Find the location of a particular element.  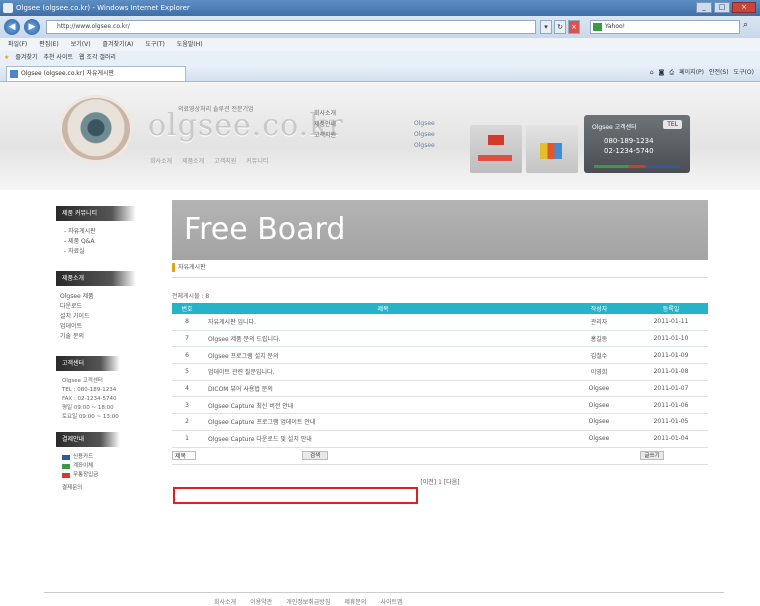

page-link-current: 1 is located at coordinates (440, 482).